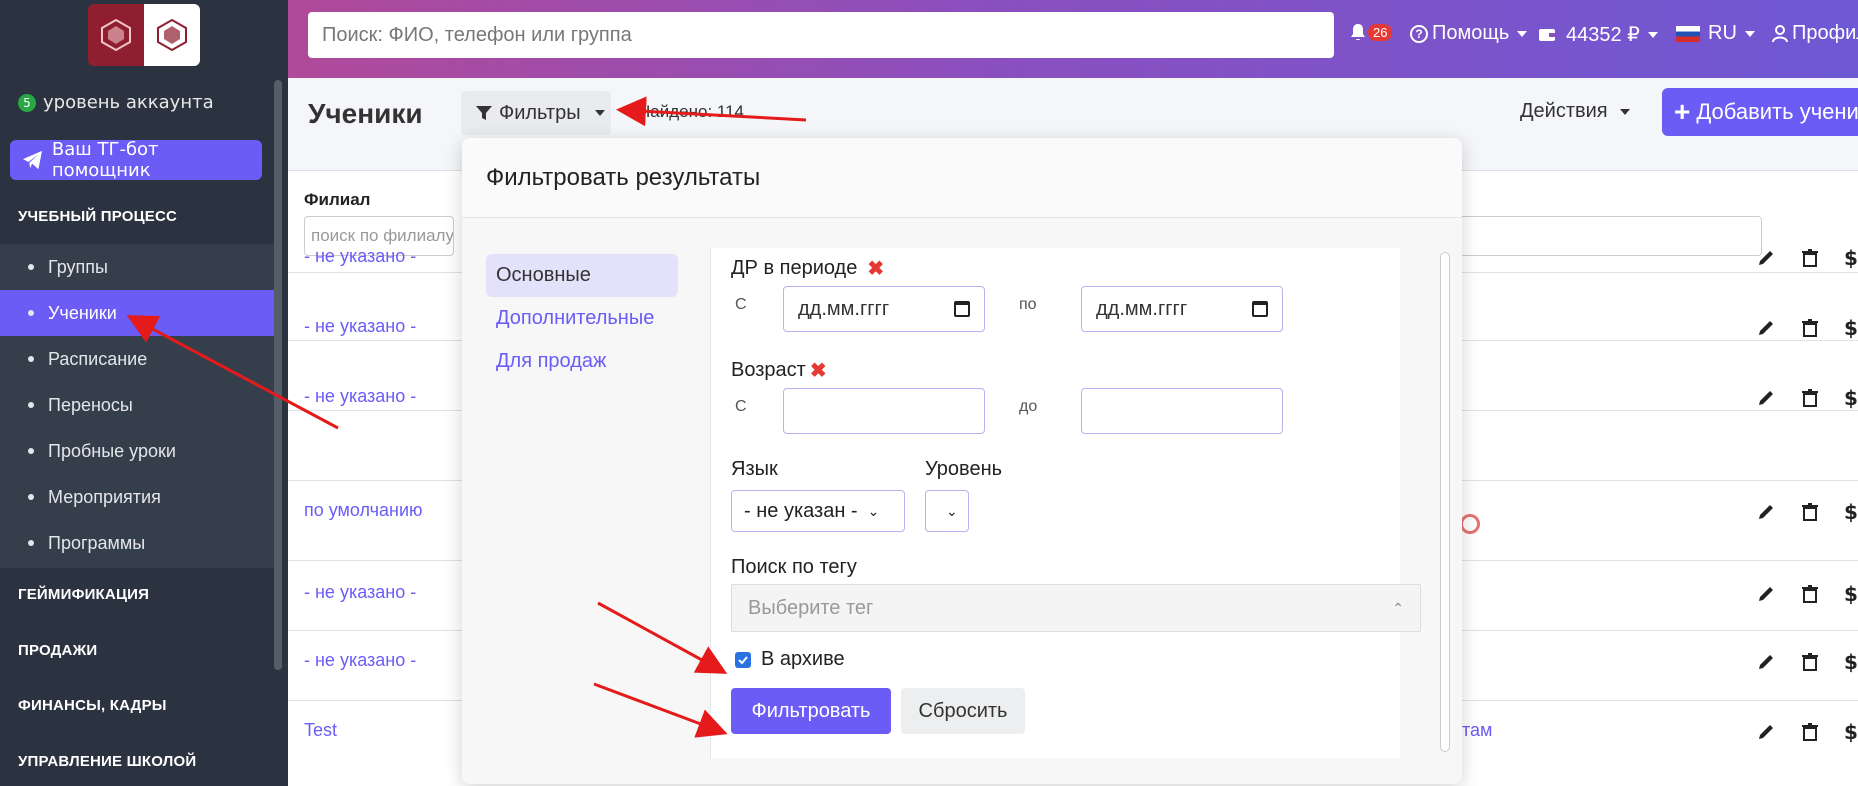  Describe the element at coordinates (1815, 33) in the screenshot. I see `profile-menu: Профиль` at that location.